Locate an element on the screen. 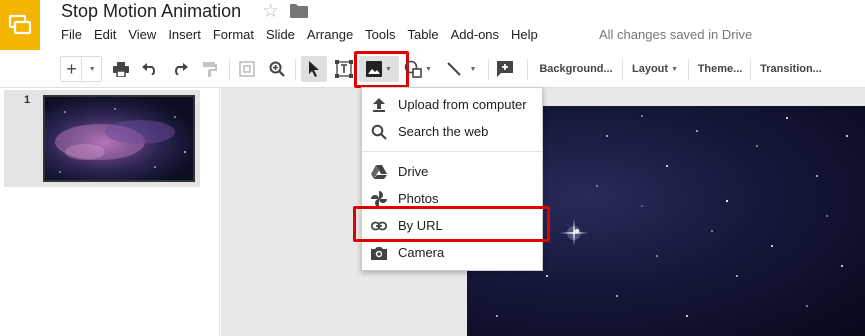  layout-button: Layout ▼ is located at coordinates (655, 69).